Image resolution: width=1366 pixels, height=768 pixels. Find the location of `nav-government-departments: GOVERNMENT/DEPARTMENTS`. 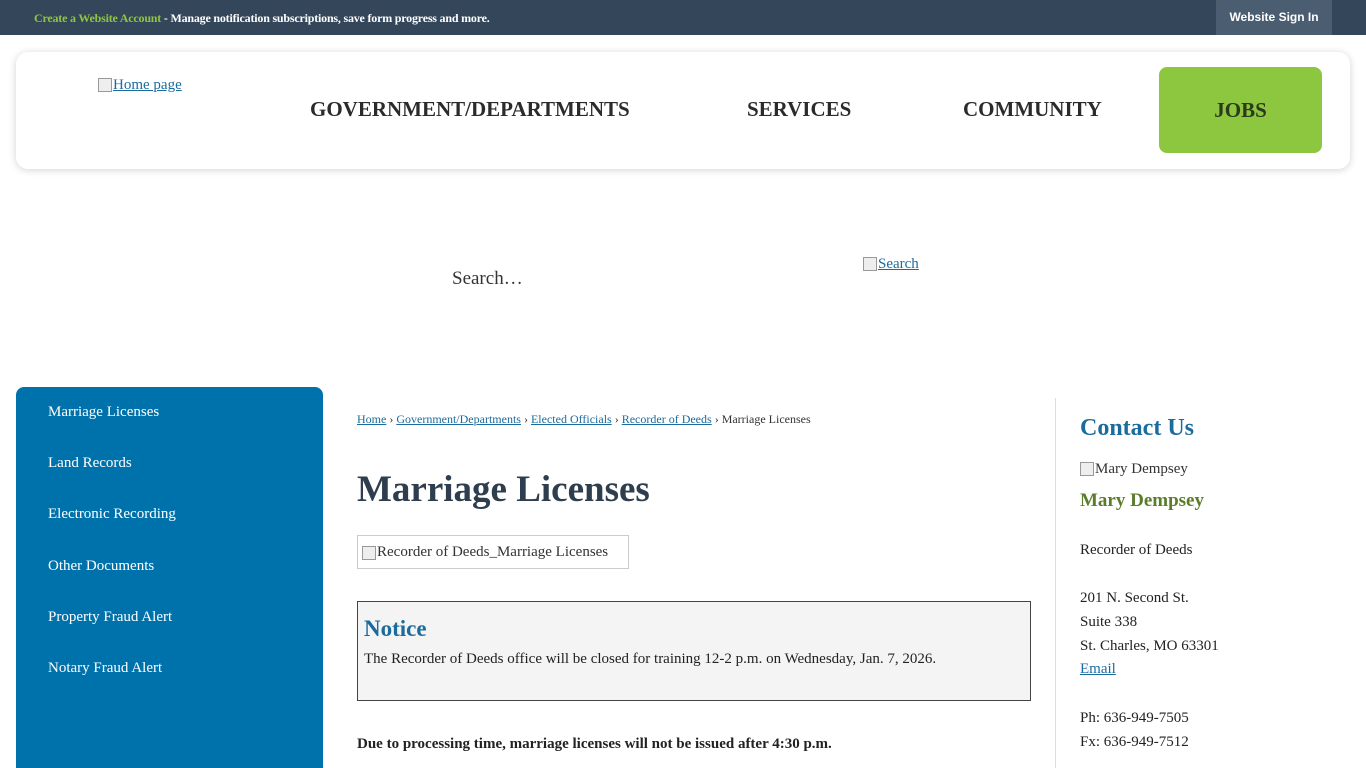

nav-government-departments: GOVERNMENT/DEPARTMENTS is located at coordinates (470, 109).